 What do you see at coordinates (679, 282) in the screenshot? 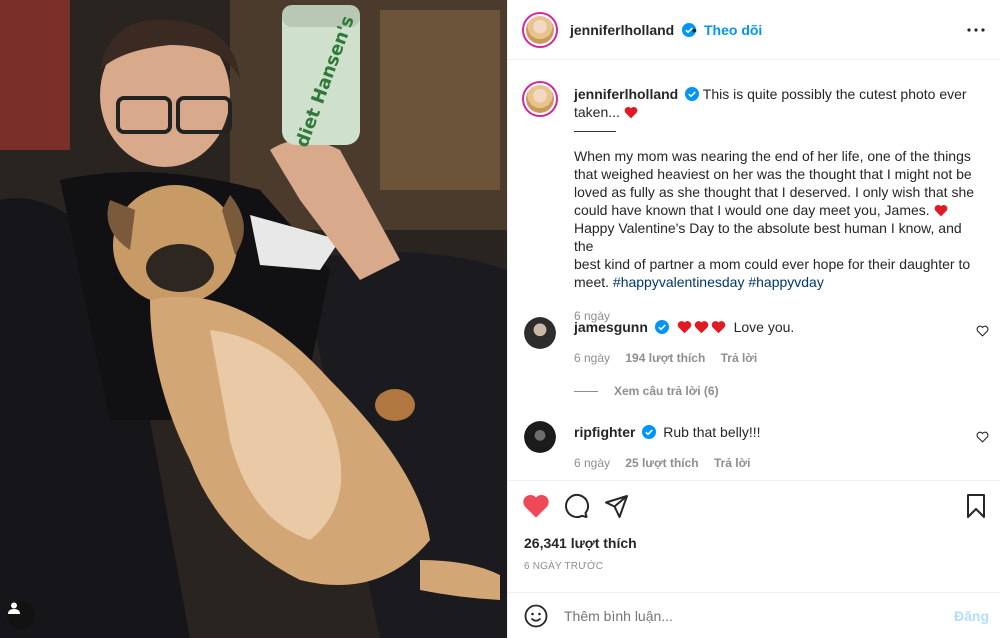
I see `hashtag-link: #happyvalentinesday` at bounding box center [679, 282].